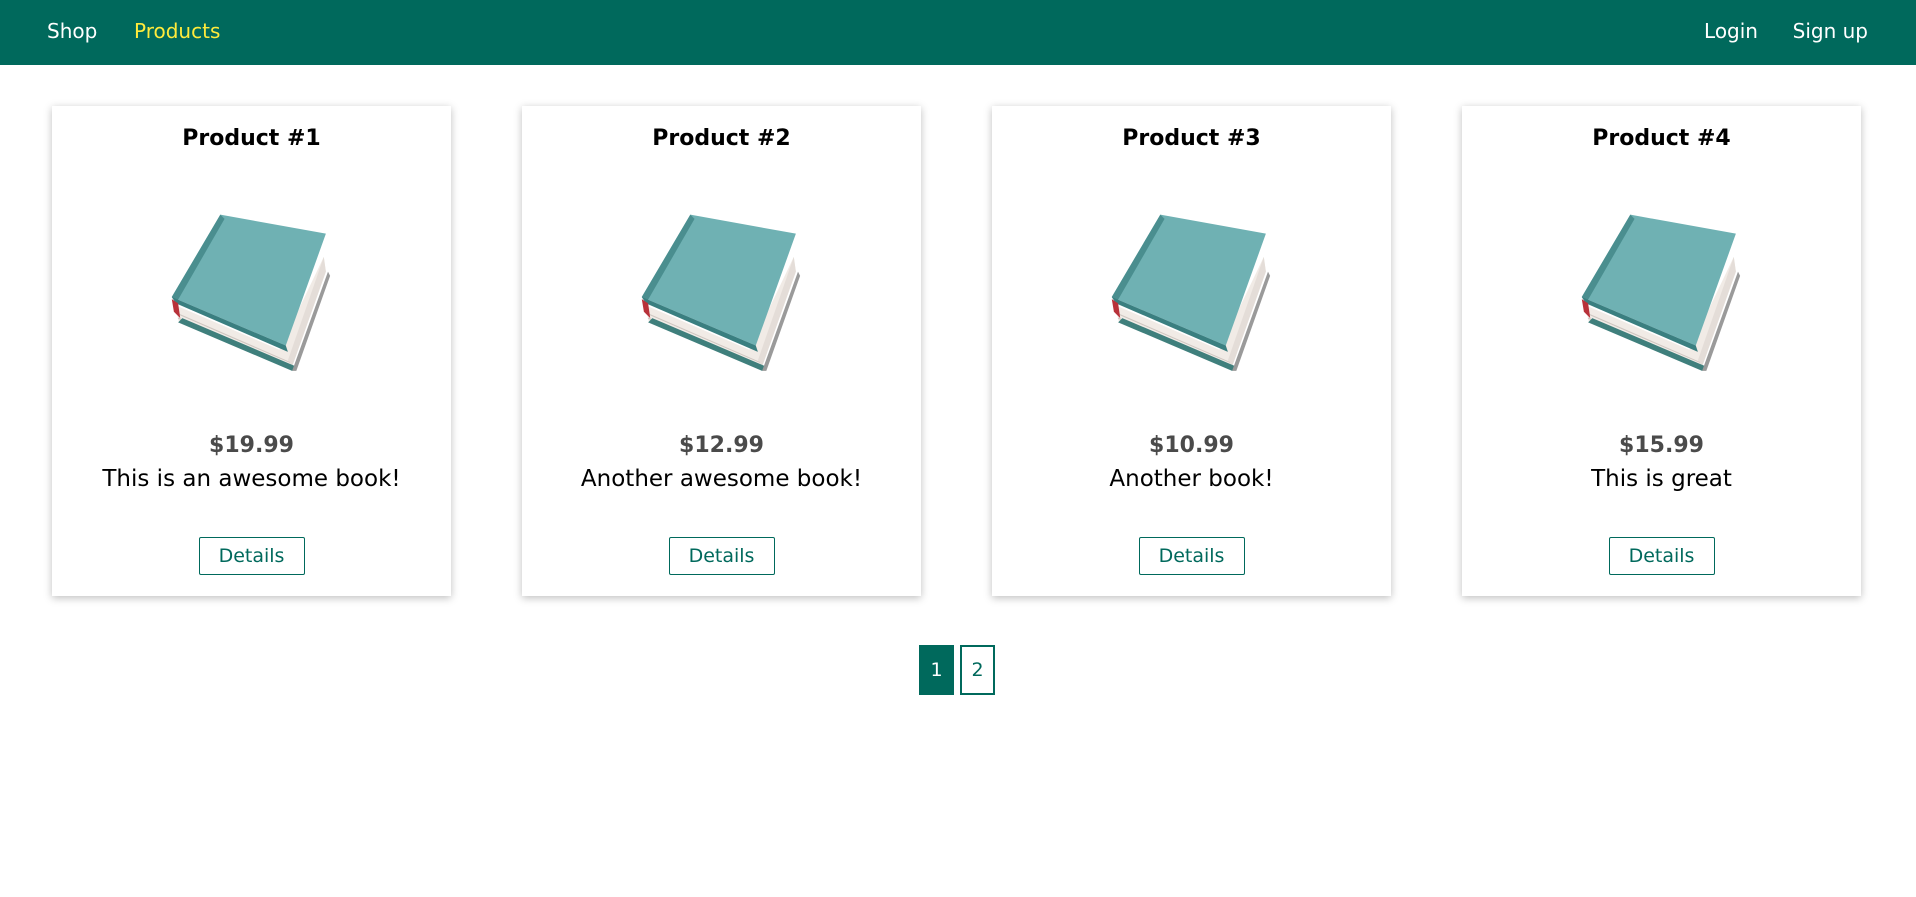  I want to click on product-description: Another book!, so click(1191, 479).